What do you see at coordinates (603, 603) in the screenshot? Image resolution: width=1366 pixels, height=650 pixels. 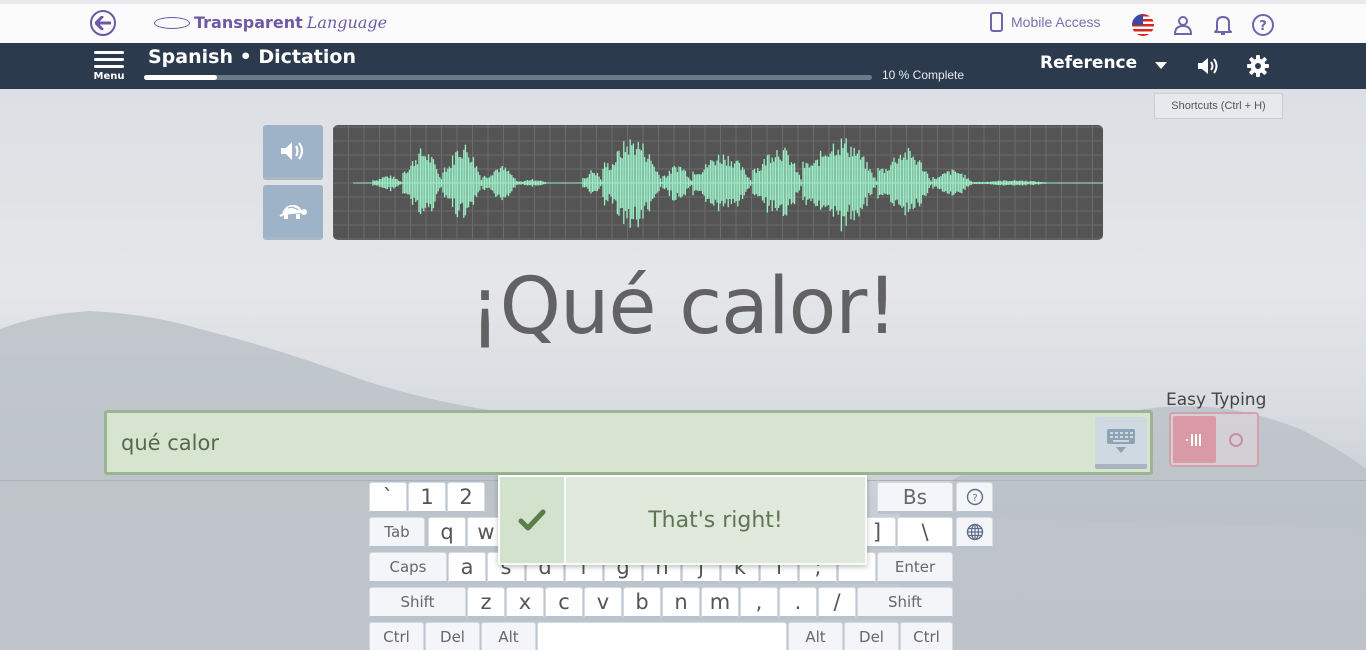 I see `key-v: v` at bounding box center [603, 603].